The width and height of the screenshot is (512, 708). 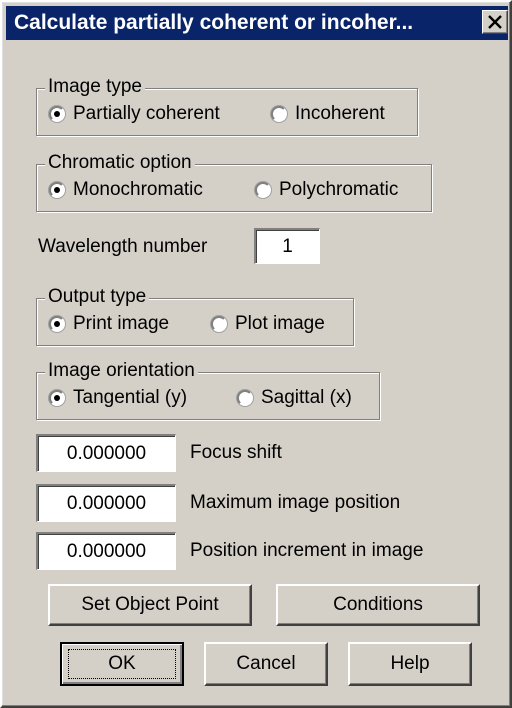 I want to click on radio-label: Partially coherent, so click(x=146, y=113).